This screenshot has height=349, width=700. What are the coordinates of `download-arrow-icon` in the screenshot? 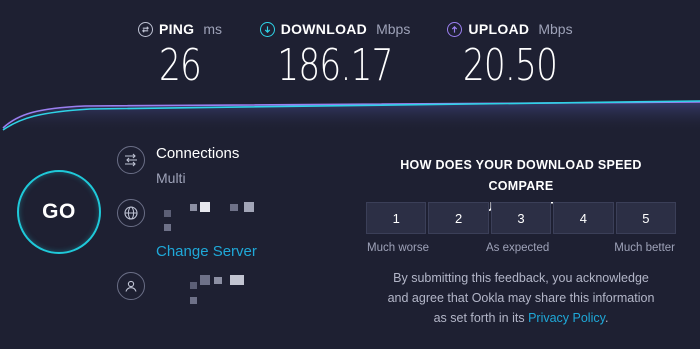 It's located at (267, 29).